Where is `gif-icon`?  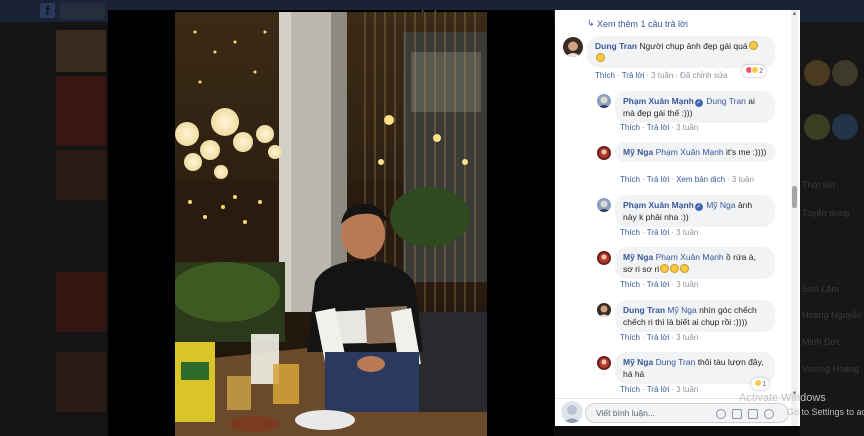 gif-icon is located at coordinates (753, 414).